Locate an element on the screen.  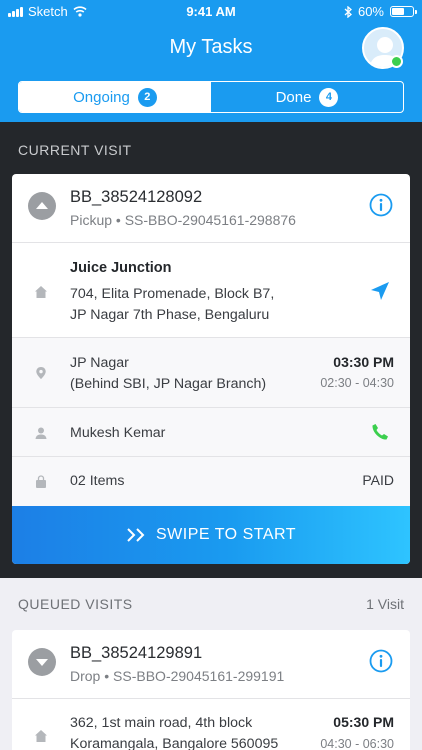
queued-visit-ref: SS-BBO-29045161-299191 is located at coordinates (199, 676).